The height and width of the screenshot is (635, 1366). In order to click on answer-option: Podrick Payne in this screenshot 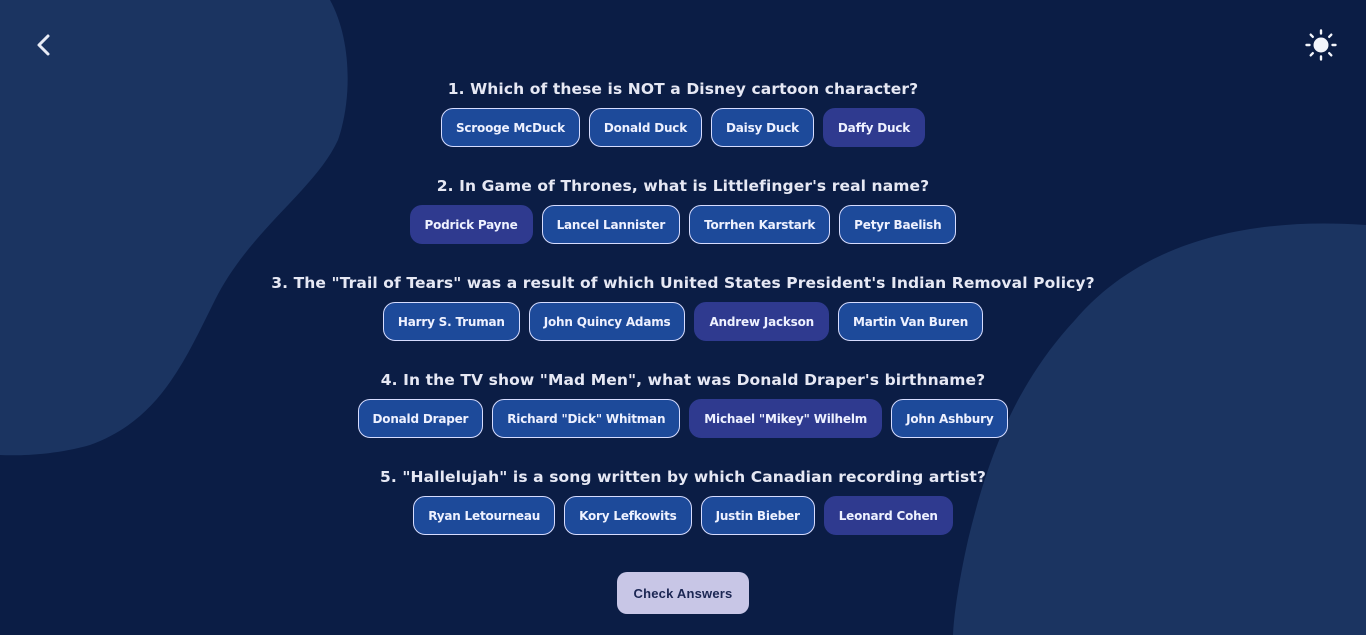, I will do `click(471, 224)`.